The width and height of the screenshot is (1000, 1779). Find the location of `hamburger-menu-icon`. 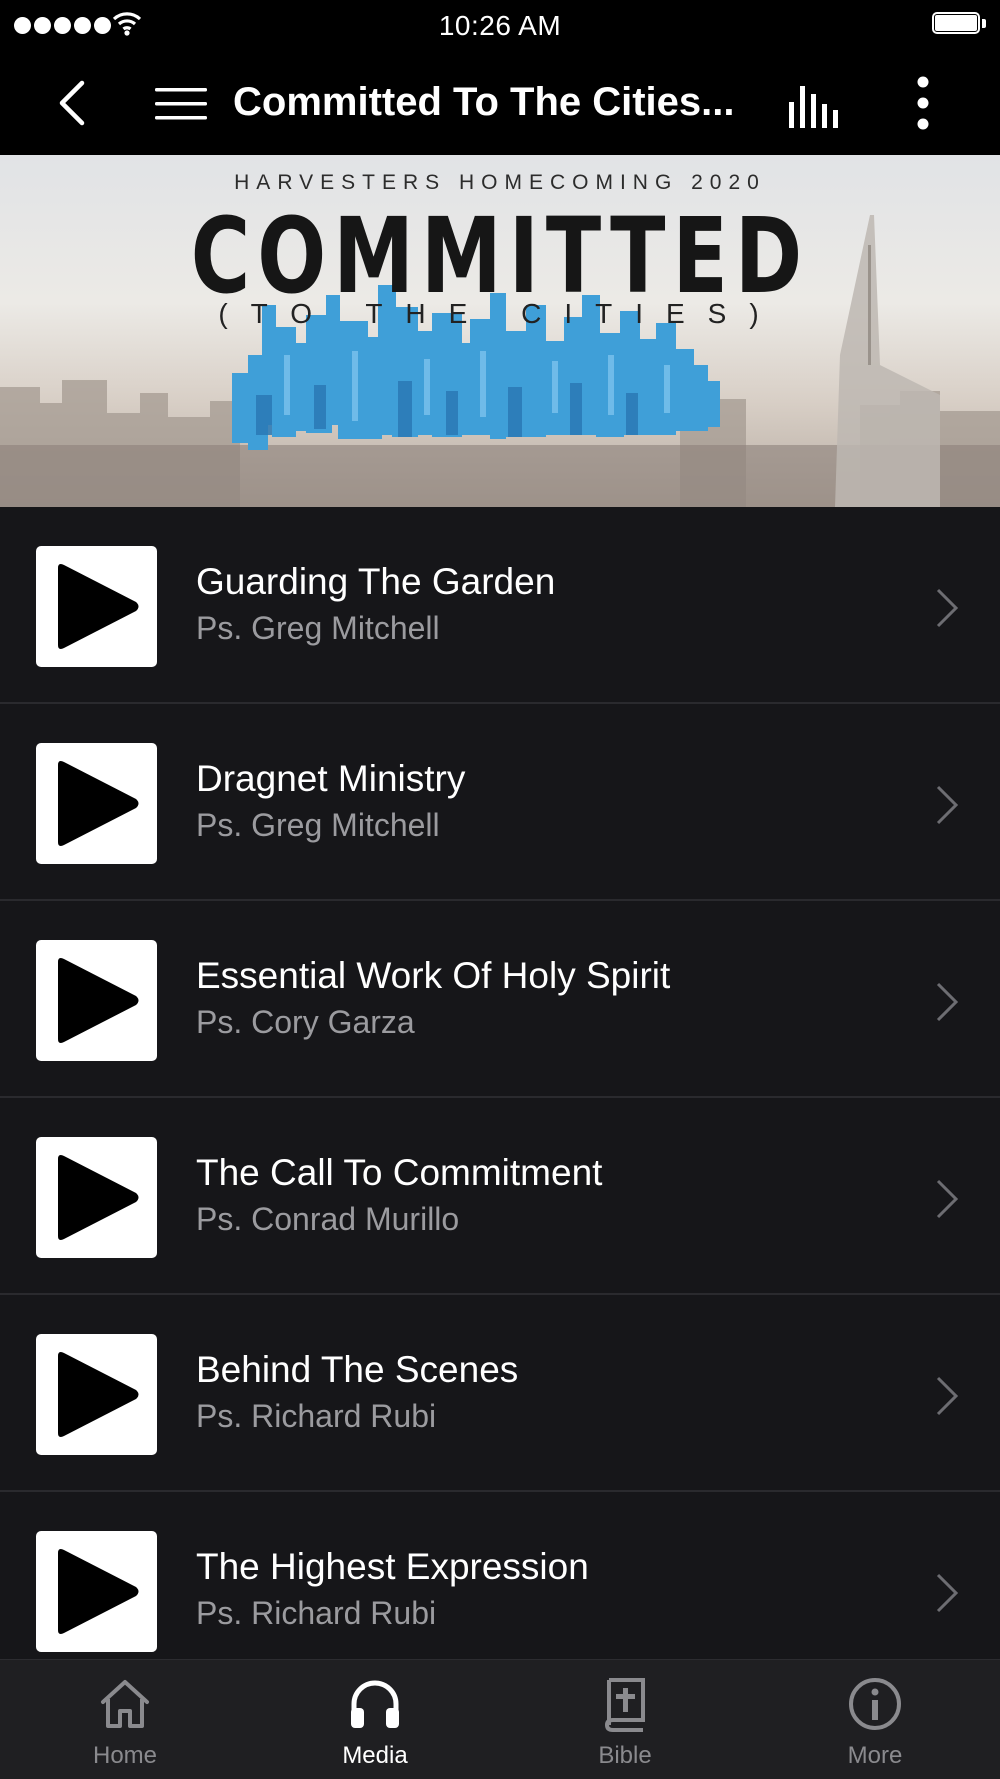

hamburger-menu-icon is located at coordinates (181, 104).